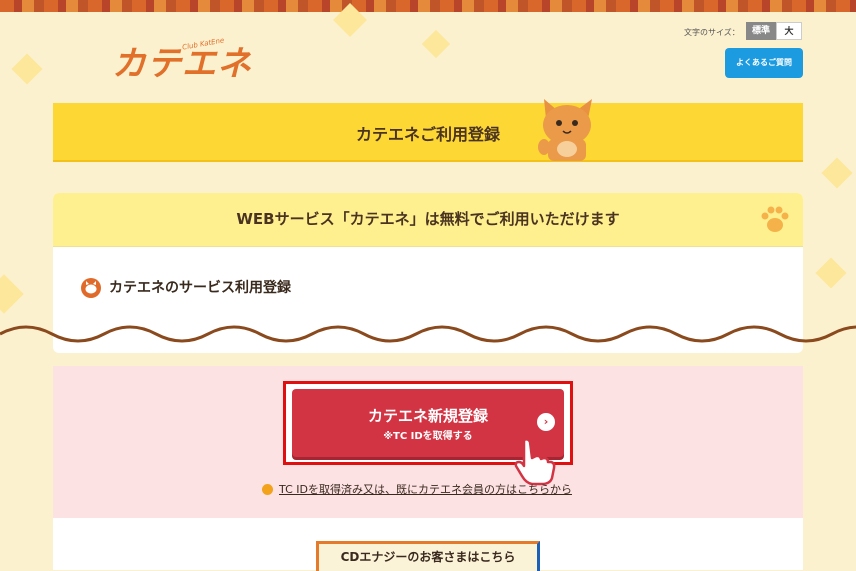 This screenshot has width=856, height=571. I want to click on existing-member-link-label: TC IDを取得済み又は、既にカテエネ会員の方はこちらから, so click(425, 489).